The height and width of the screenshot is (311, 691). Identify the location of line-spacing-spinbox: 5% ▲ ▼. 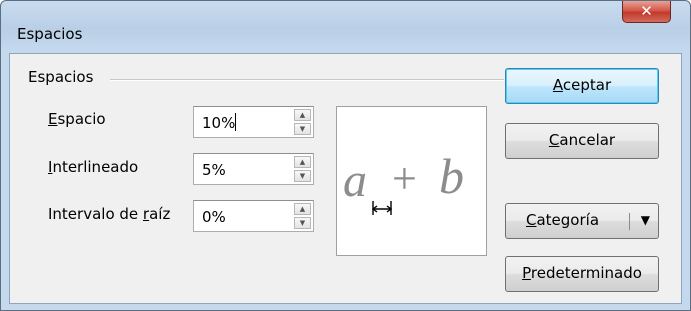
(253, 169).